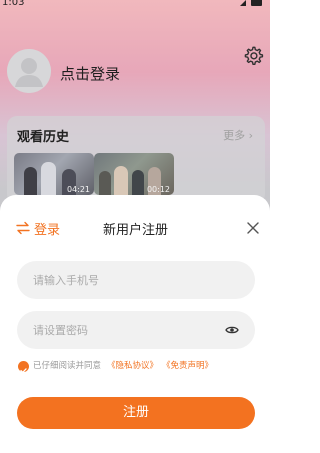 The height and width of the screenshot is (453, 320). Describe the element at coordinates (253, 55) in the screenshot. I see `gear-icon` at that location.